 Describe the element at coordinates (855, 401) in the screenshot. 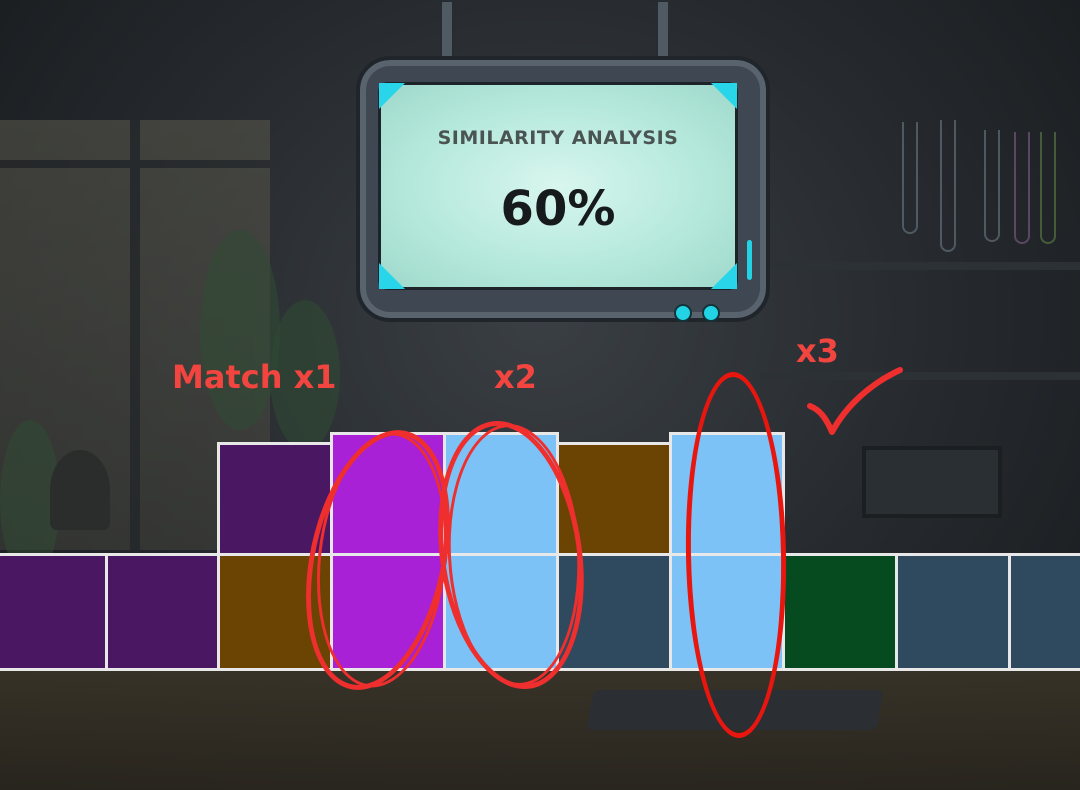

I see `checkmark-icon` at that location.